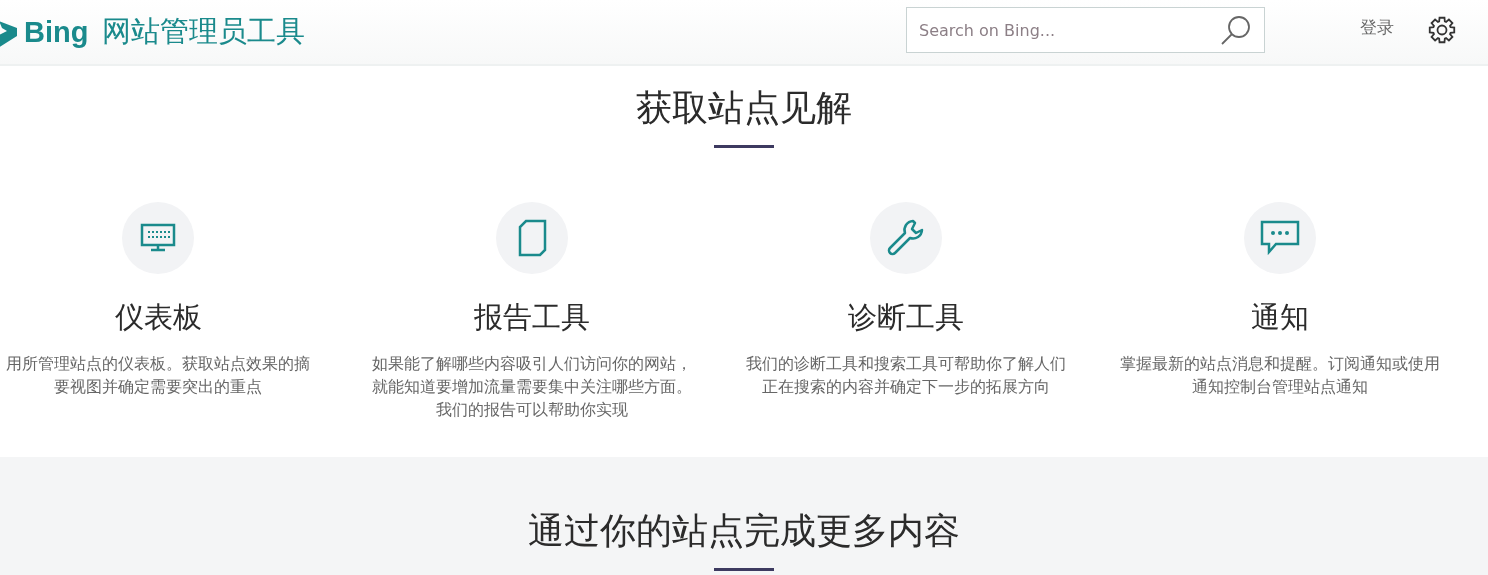  What do you see at coordinates (744, 531) in the screenshot?
I see `section-heading: 通过你的站点完成更多内容` at bounding box center [744, 531].